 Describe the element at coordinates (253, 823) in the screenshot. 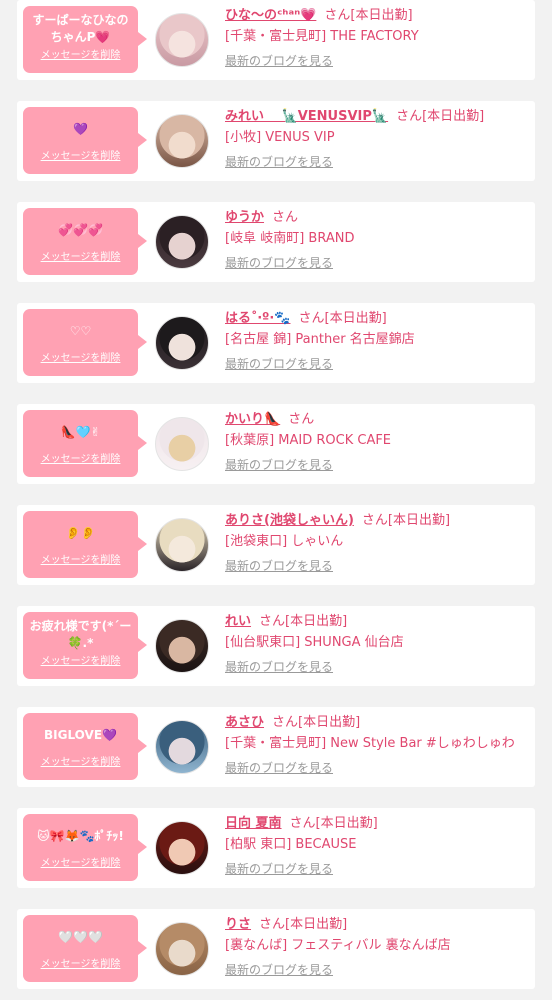

I see `profile-name-link: 日向 夏南` at that location.